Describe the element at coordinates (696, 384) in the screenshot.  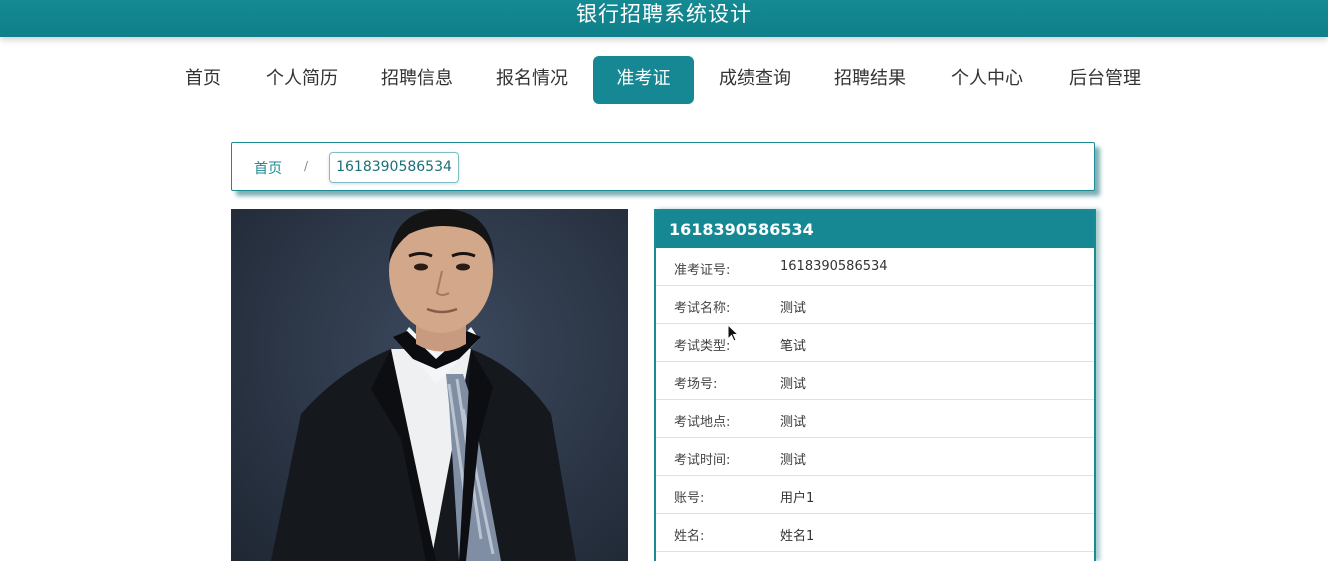
I see `detail-label: 考场号:` at that location.